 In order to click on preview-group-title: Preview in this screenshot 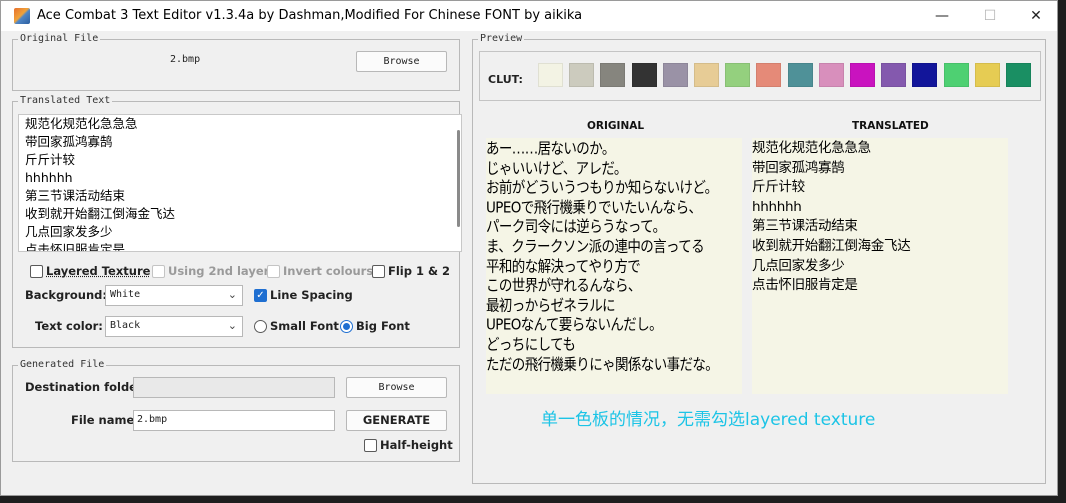, I will do `click(501, 39)`.